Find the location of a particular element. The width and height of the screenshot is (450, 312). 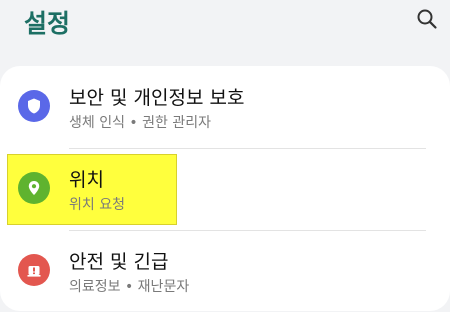

setting-title: 보안 및 개인정보 보호 is located at coordinates (157, 98).